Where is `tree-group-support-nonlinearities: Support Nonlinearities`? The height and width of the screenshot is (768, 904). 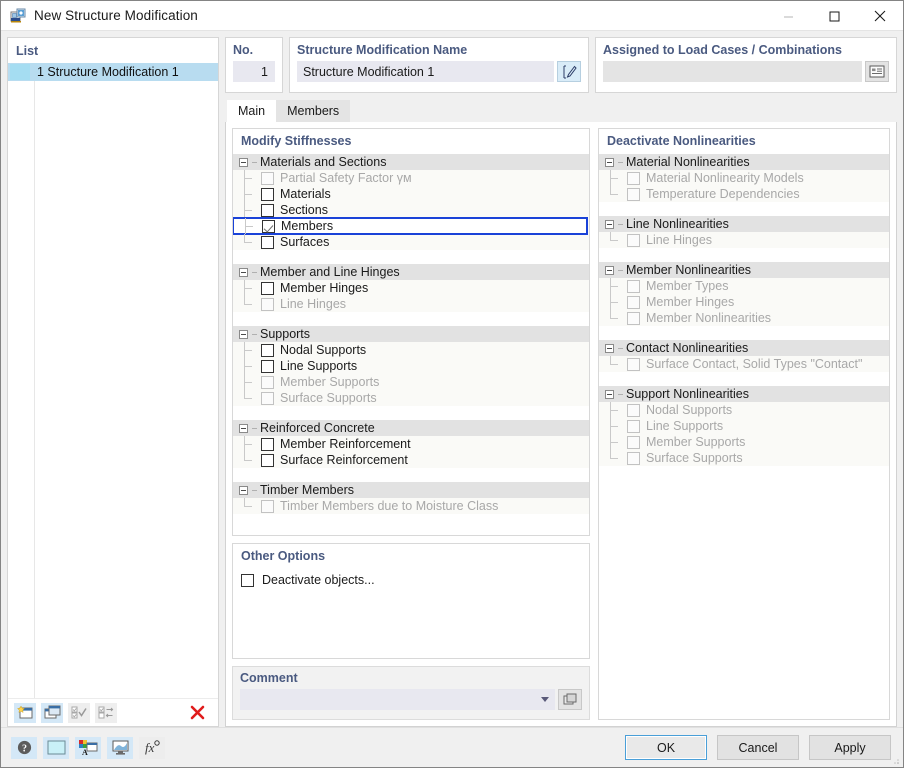 tree-group-support-nonlinearities: Support Nonlinearities is located at coordinates (744, 394).